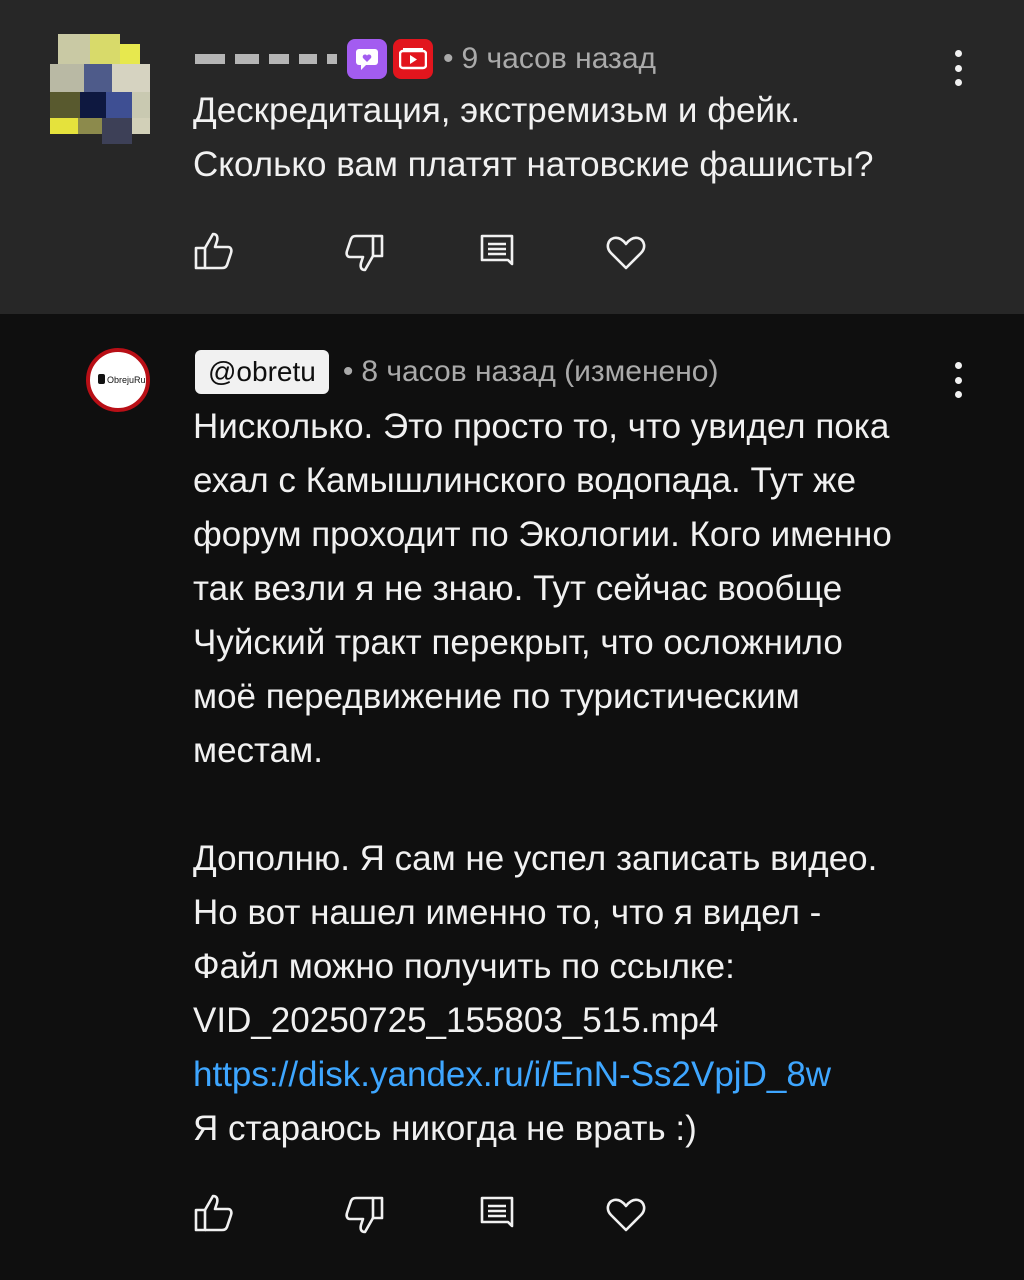 This screenshot has height=1280, width=1024. What do you see at coordinates (540, 371) in the screenshot?
I see `comment-timestamp: 8 часов назад (изменено)` at bounding box center [540, 371].